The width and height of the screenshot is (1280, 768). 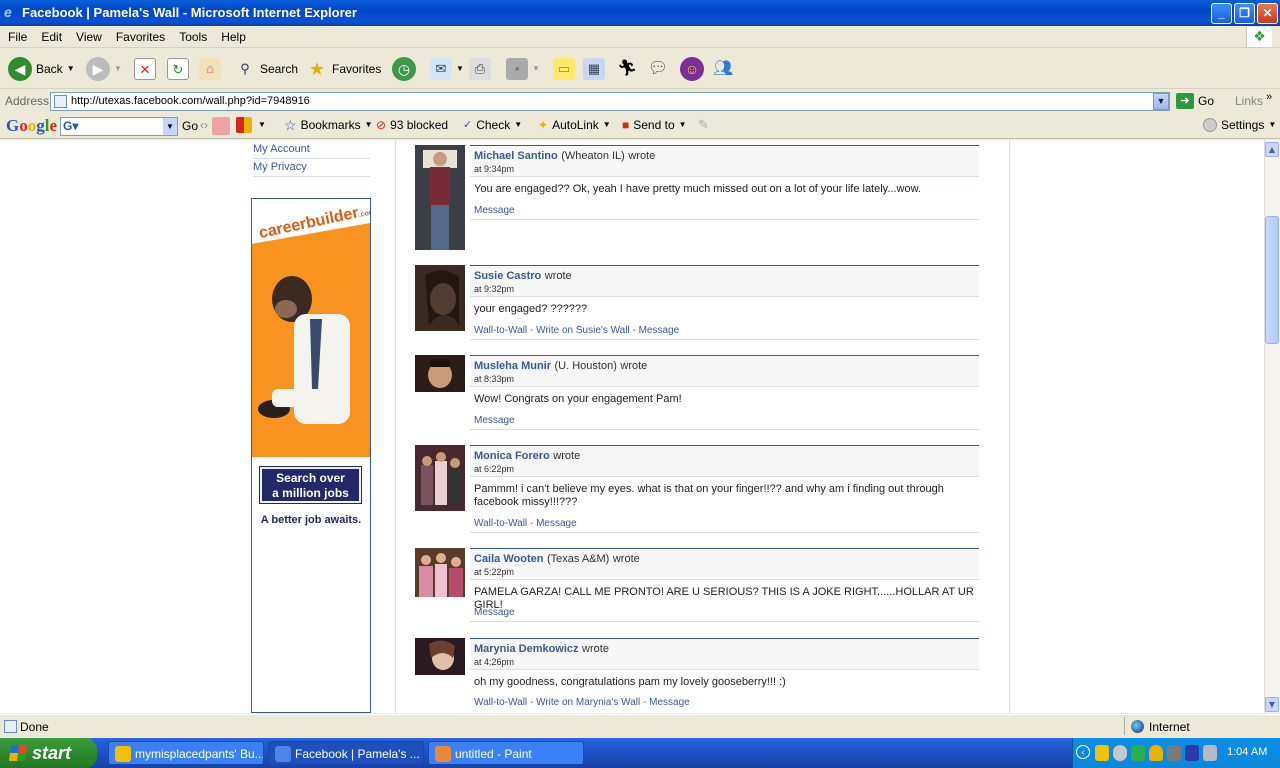 What do you see at coordinates (447, 69) in the screenshot?
I see `mail-button: ✉ ▼` at bounding box center [447, 69].